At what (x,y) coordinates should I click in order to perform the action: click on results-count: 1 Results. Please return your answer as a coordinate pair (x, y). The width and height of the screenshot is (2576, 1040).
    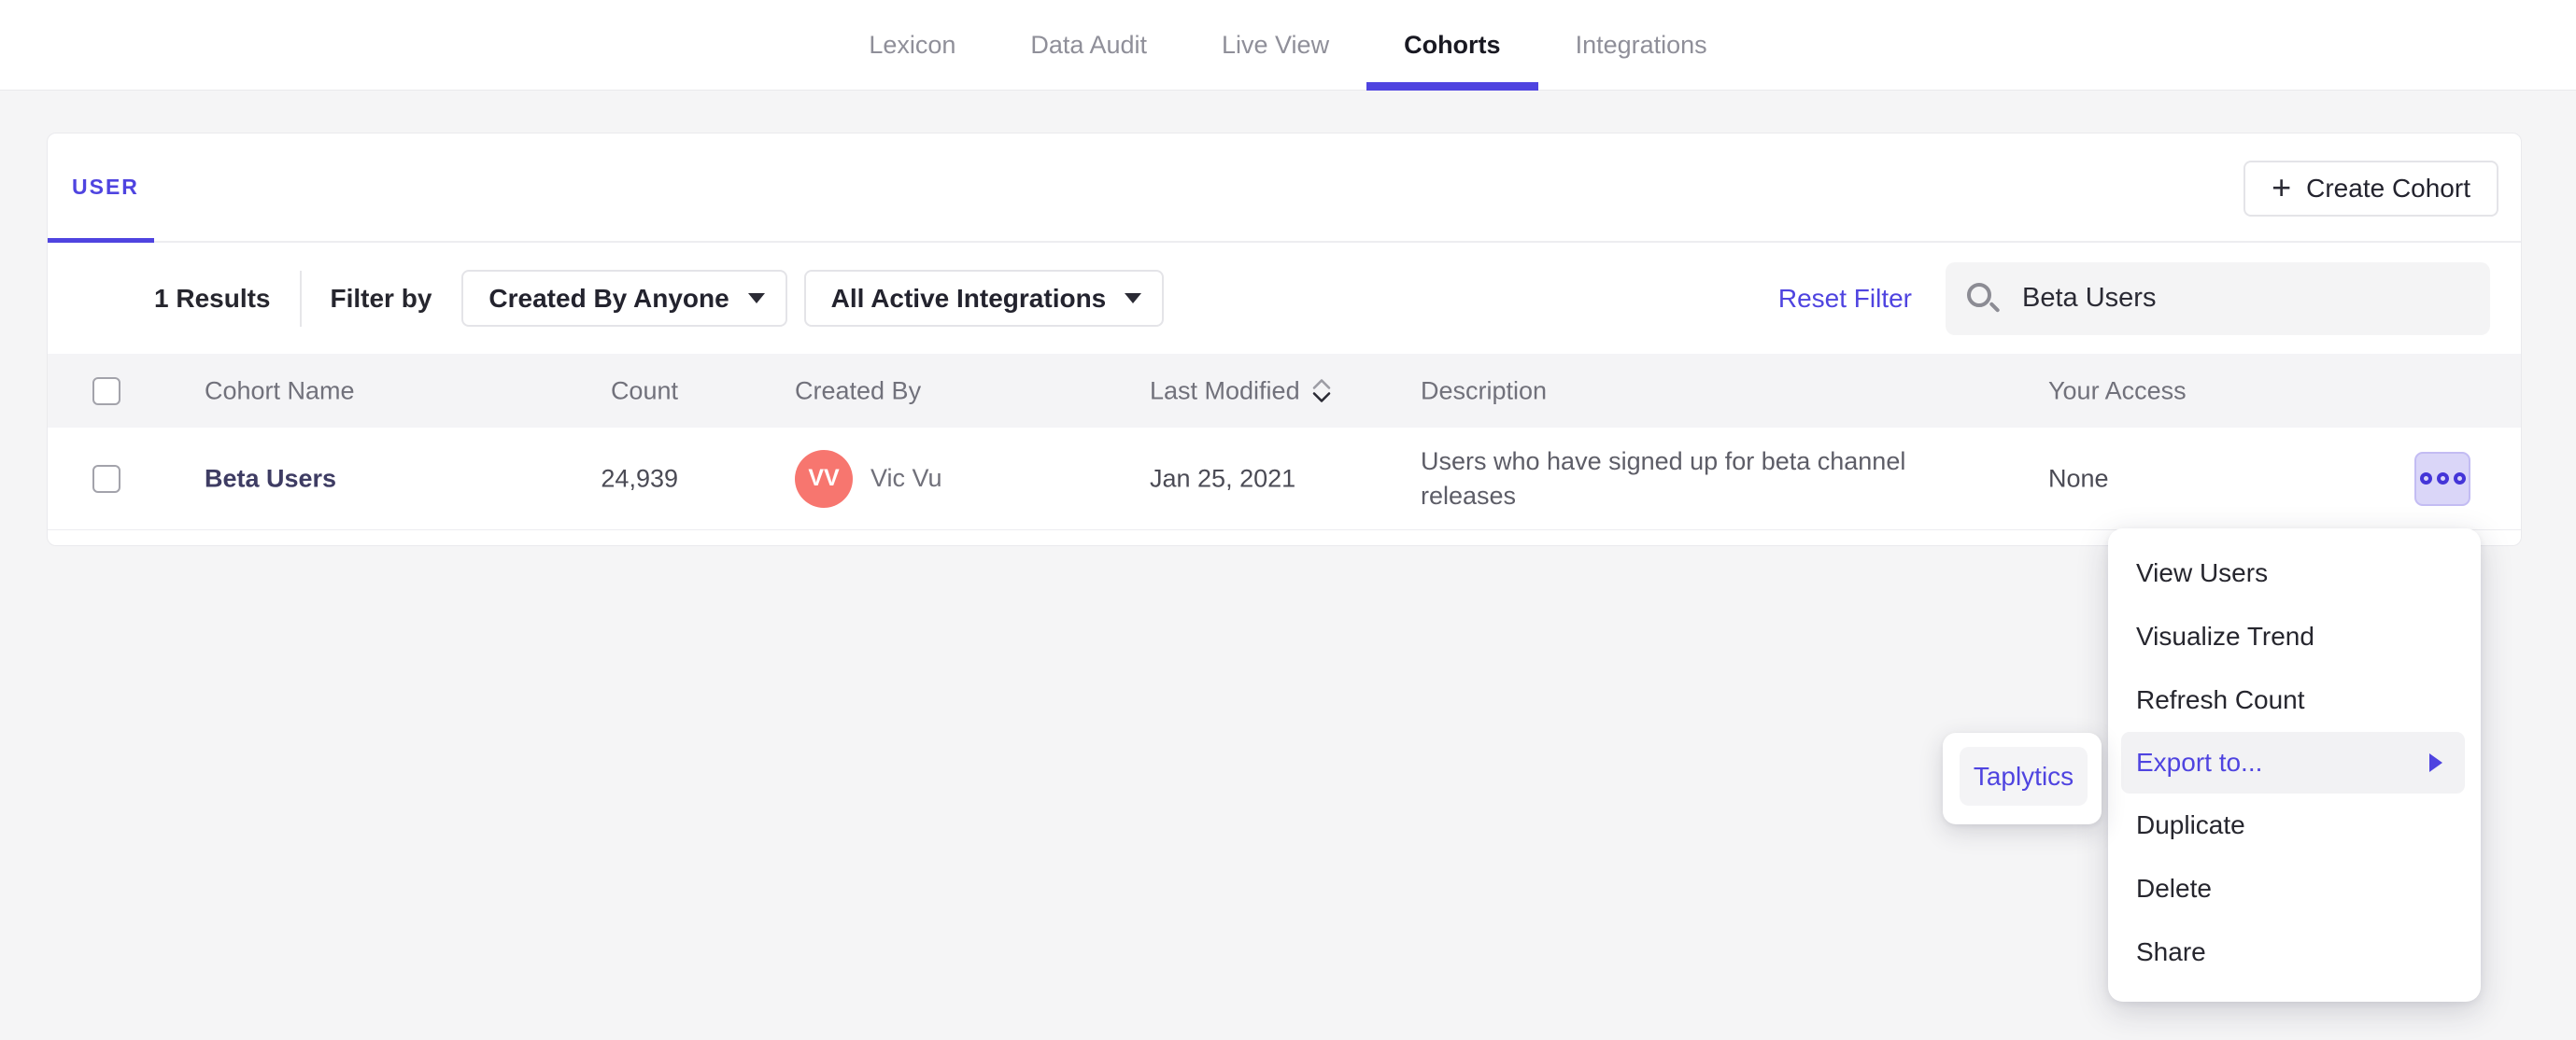
    Looking at the image, I should click on (213, 298).